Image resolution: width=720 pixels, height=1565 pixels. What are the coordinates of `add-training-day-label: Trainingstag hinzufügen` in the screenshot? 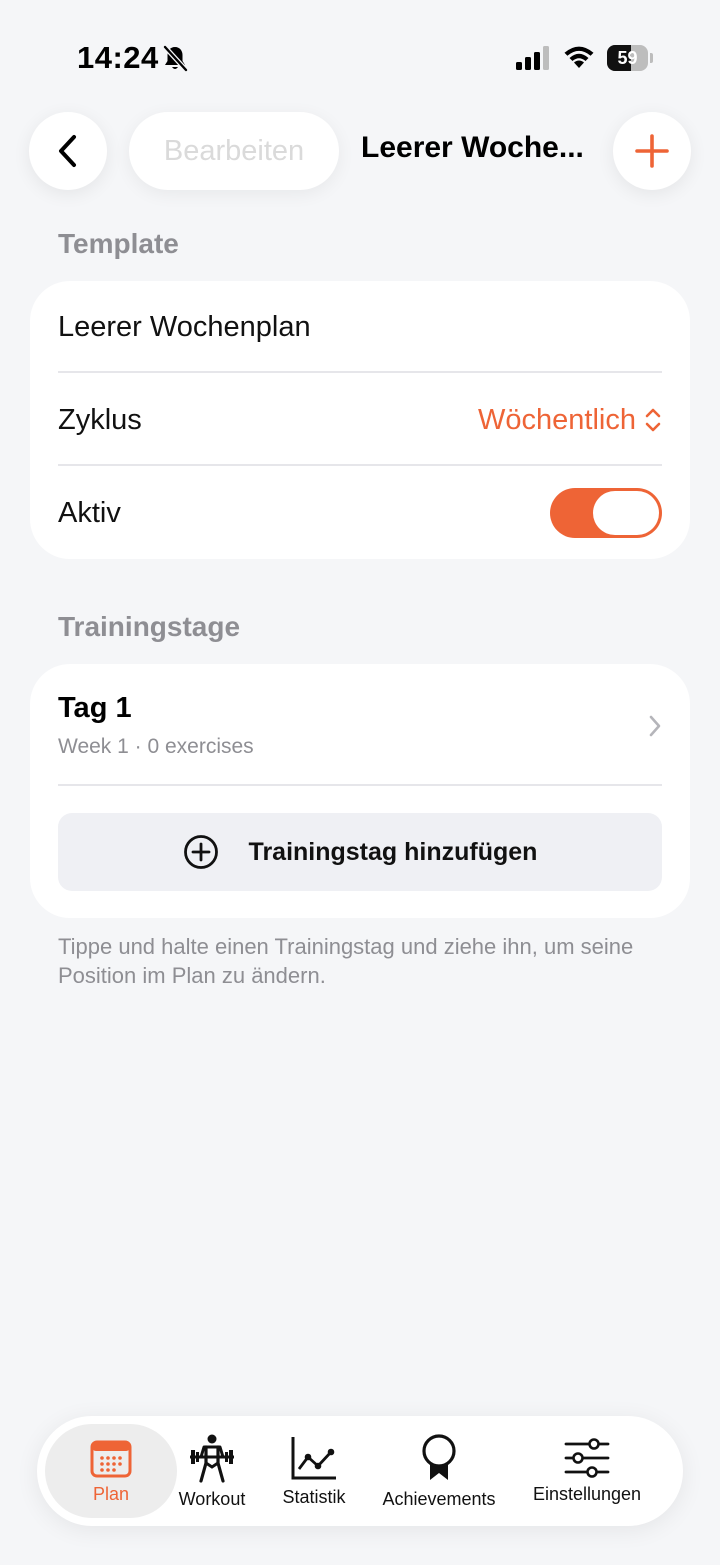 It's located at (393, 851).